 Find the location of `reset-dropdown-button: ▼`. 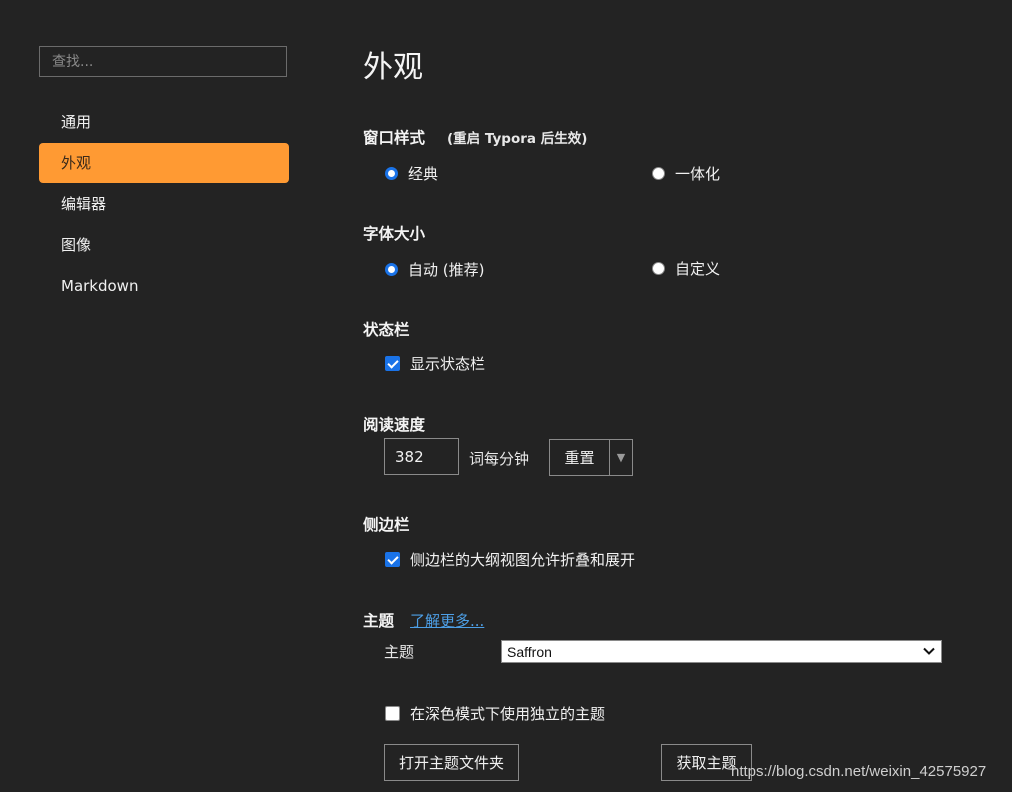

reset-dropdown-button: ▼ is located at coordinates (621, 457).